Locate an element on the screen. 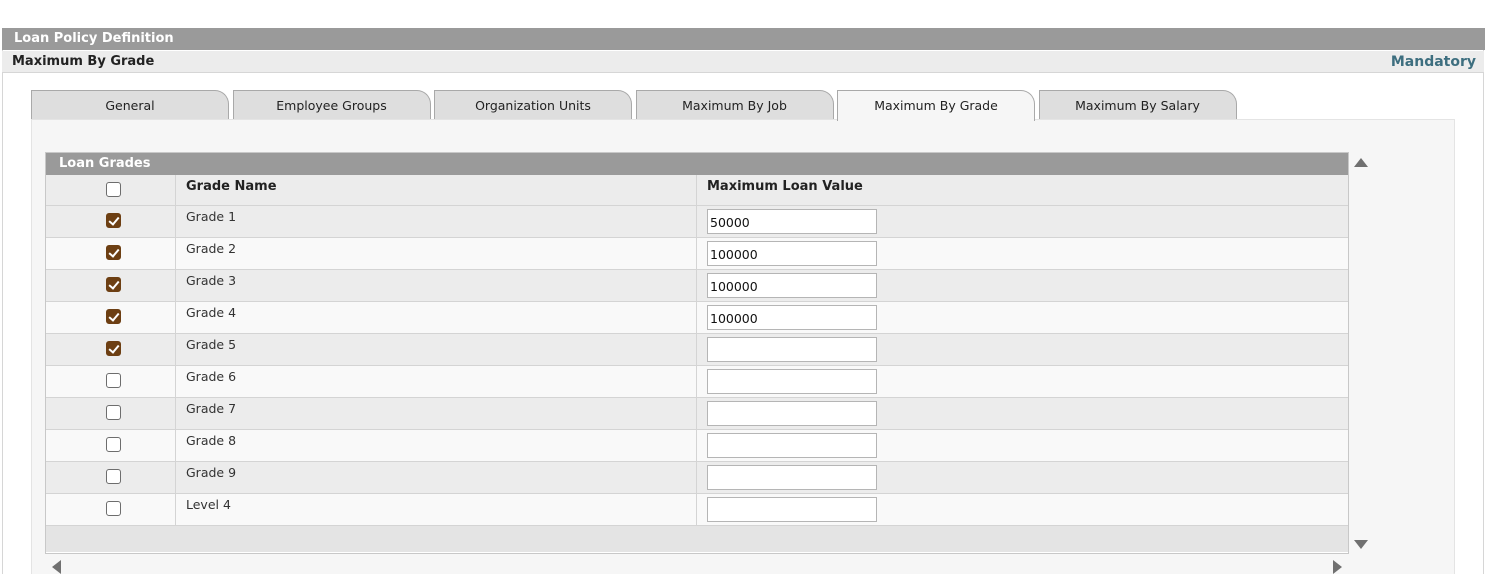 This screenshot has height=574, width=1485. header-grade-name-cell: Grade Name is located at coordinates (436, 190).